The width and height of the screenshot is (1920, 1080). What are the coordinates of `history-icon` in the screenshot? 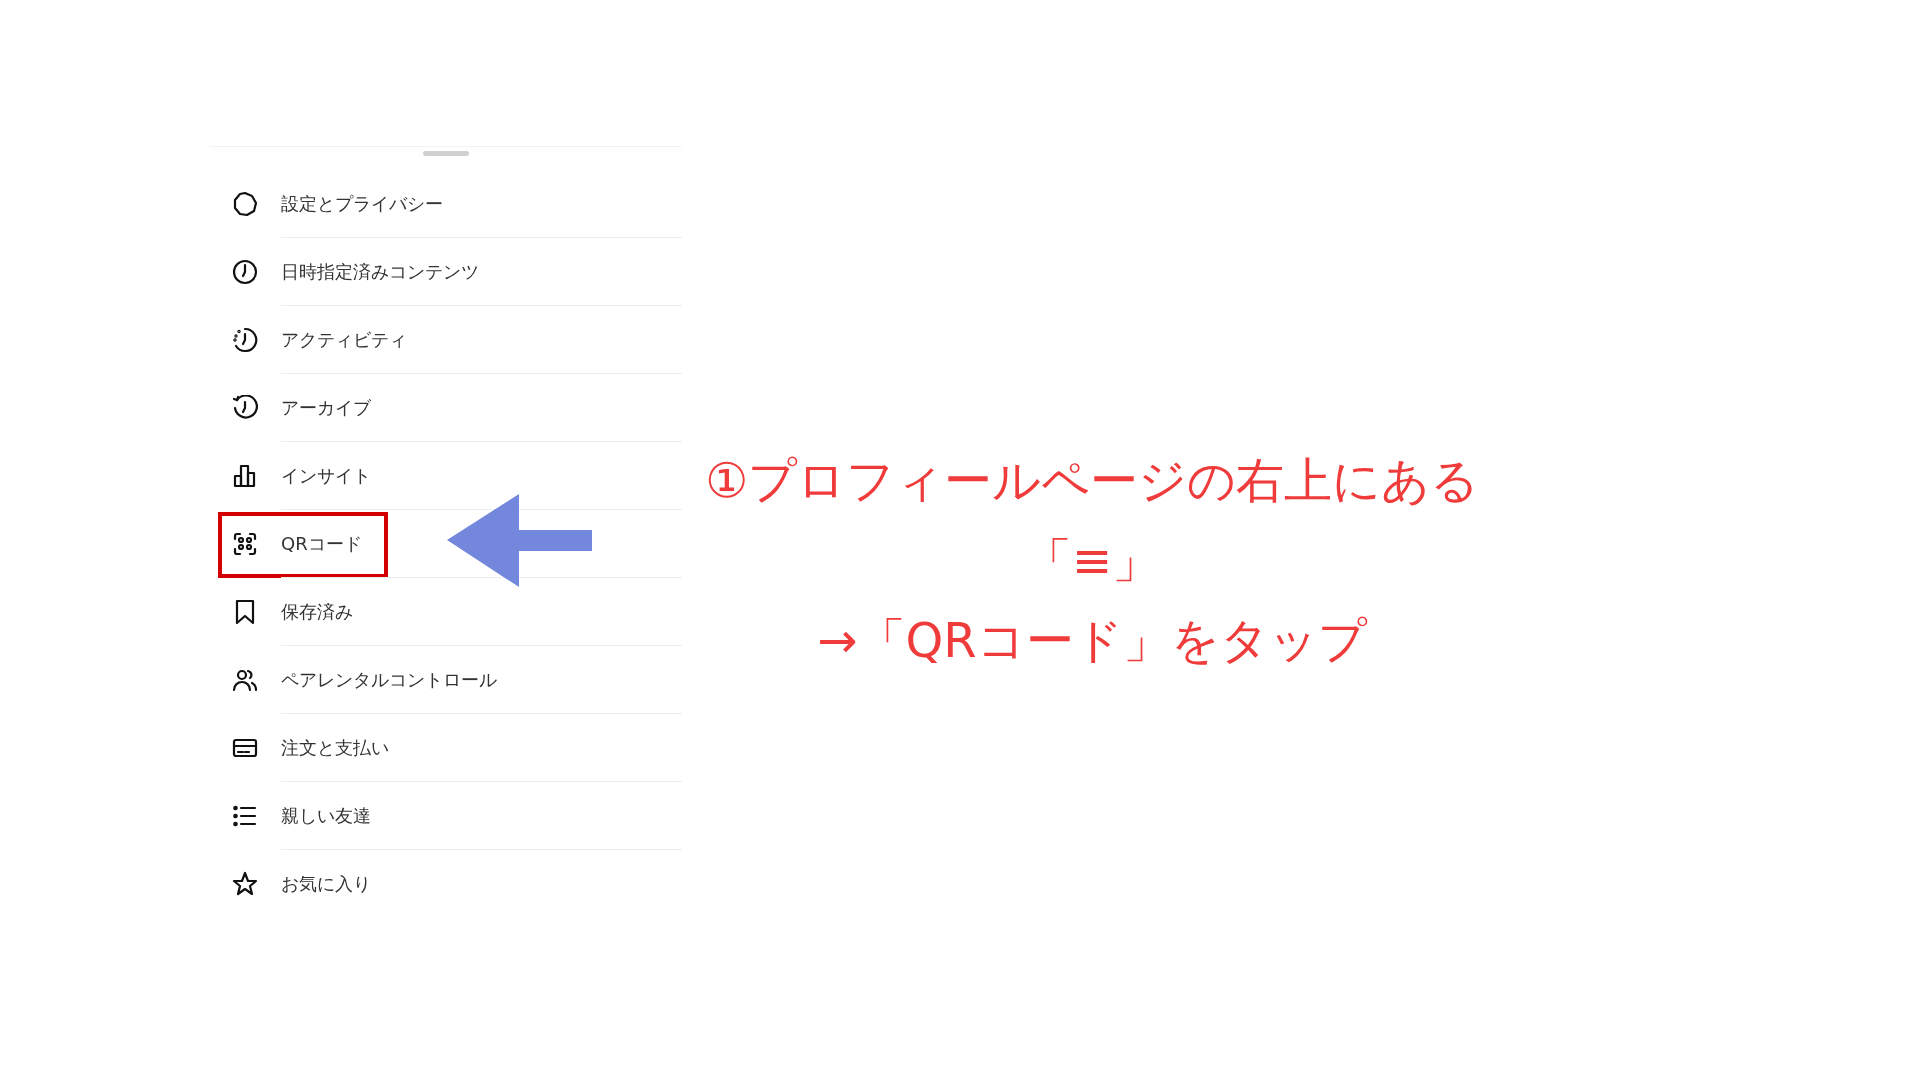 It's located at (245, 408).